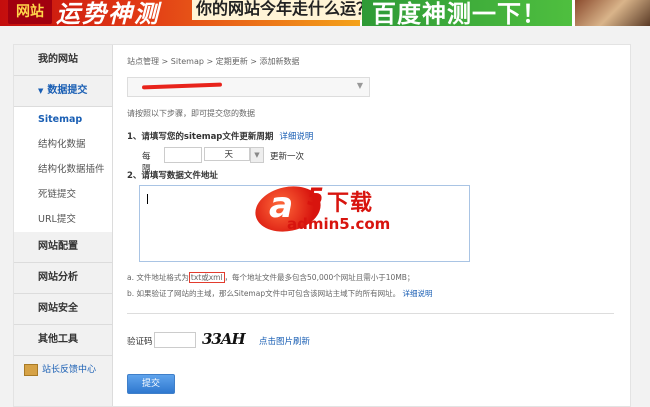  Describe the element at coordinates (350, 203) in the screenshot. I see `watermark-word: 下载` at that location.